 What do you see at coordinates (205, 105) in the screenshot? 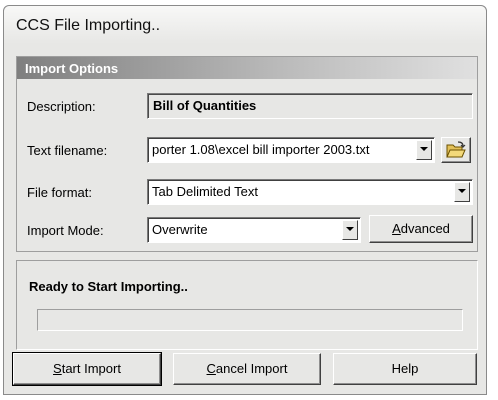
I see `description-value: Bill of Quantities` at bounding box center [205, 105].